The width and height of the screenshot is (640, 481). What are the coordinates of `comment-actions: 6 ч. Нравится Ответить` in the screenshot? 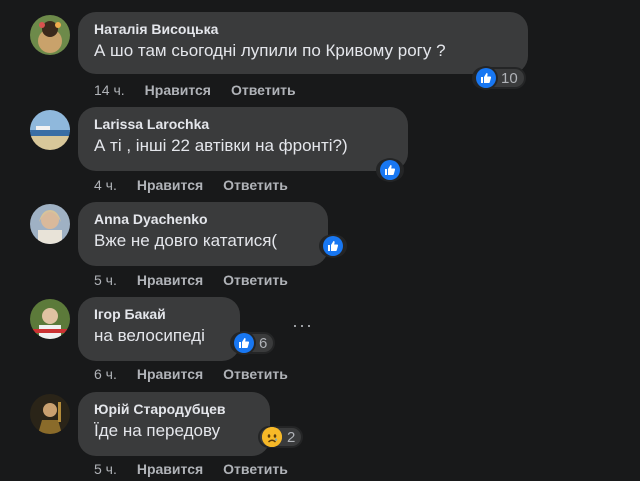 It's located at (201, 374).